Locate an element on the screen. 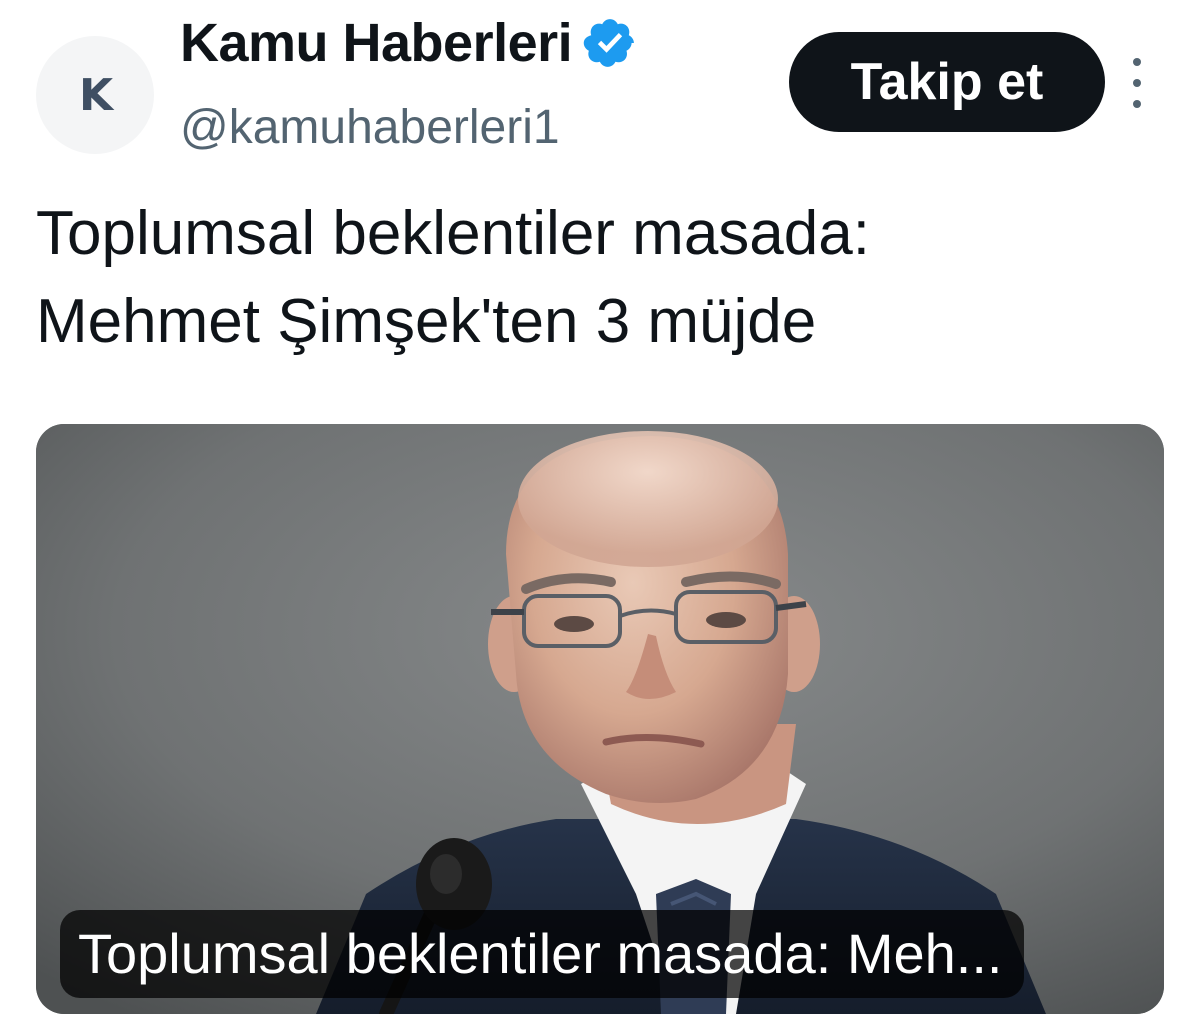 The width and height of the screenshot is (1200, 1027). account-name-row: Kamu Haberleri is located at coordinates (409, 43).